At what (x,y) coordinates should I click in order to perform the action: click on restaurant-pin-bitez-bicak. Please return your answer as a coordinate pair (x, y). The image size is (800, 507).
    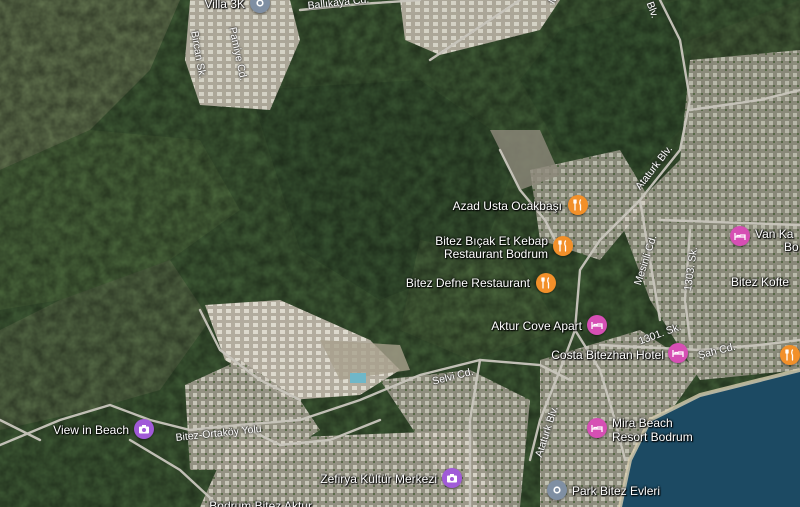
    Looking at the image, I should click on (563, 246).